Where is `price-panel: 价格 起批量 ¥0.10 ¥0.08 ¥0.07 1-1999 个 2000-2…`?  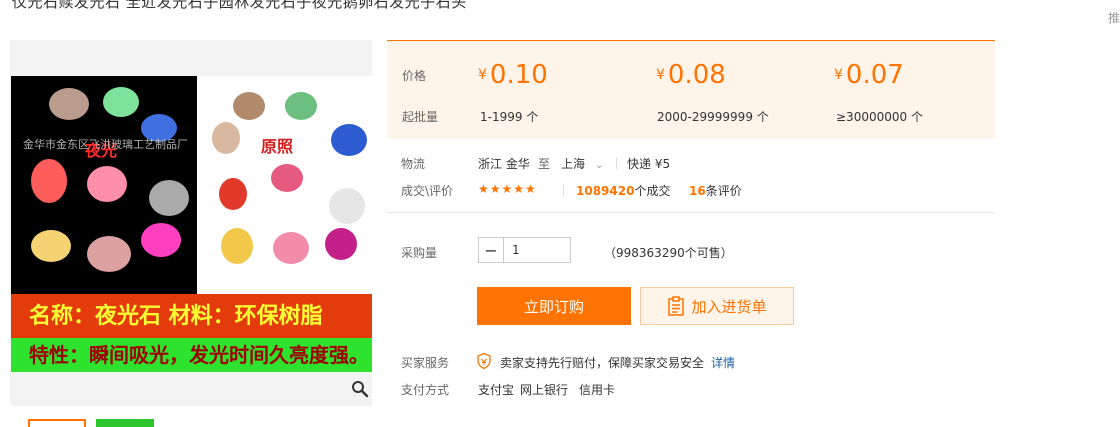 price-panel: 价格 起批量 ¥0.10 ¥0.08 ¥0.07 1-1999 个 2000-2… is located at coordinates (691, 89).